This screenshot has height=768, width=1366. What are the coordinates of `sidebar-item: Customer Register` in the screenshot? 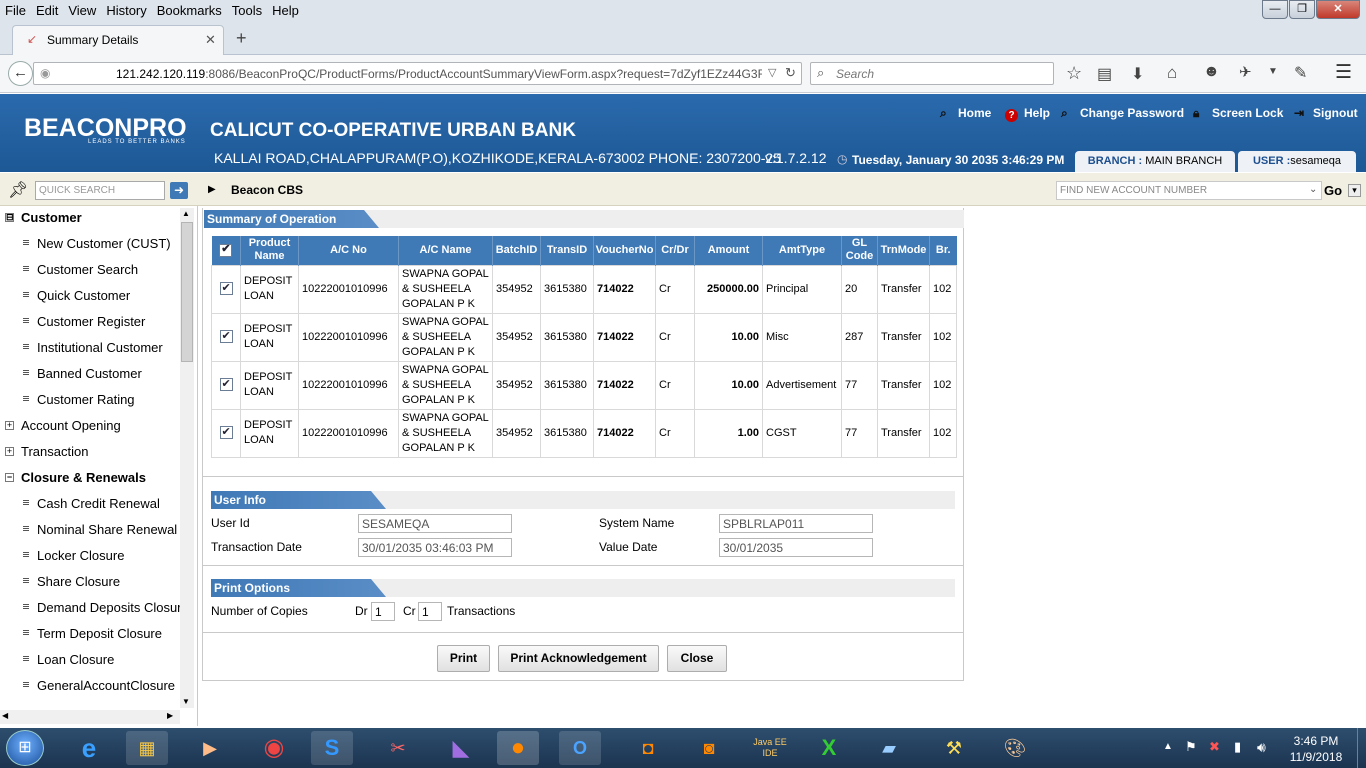 It's located at (90, 322).